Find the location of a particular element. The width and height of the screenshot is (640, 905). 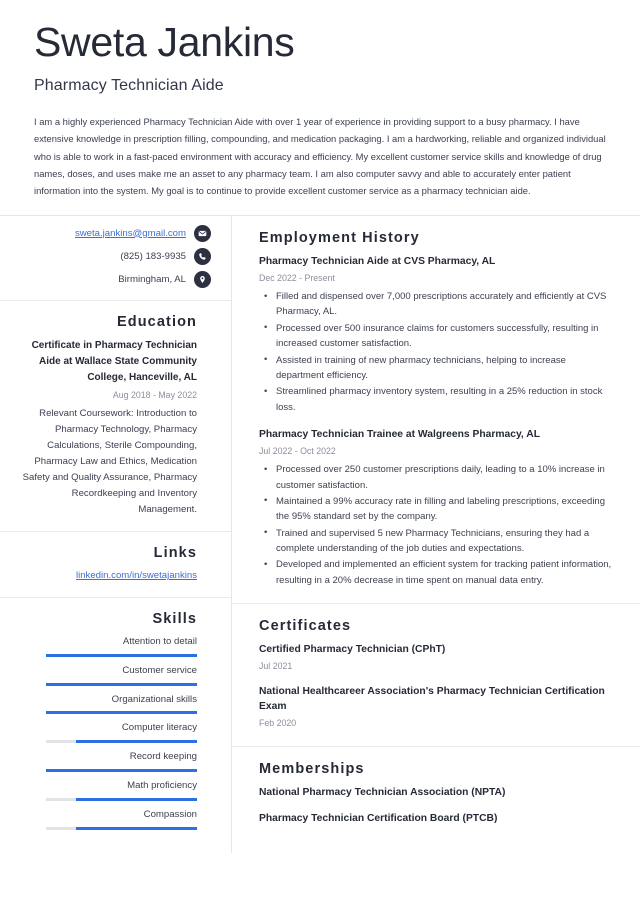

skill-label: Math proficiency is located at coordinates (162, 786).